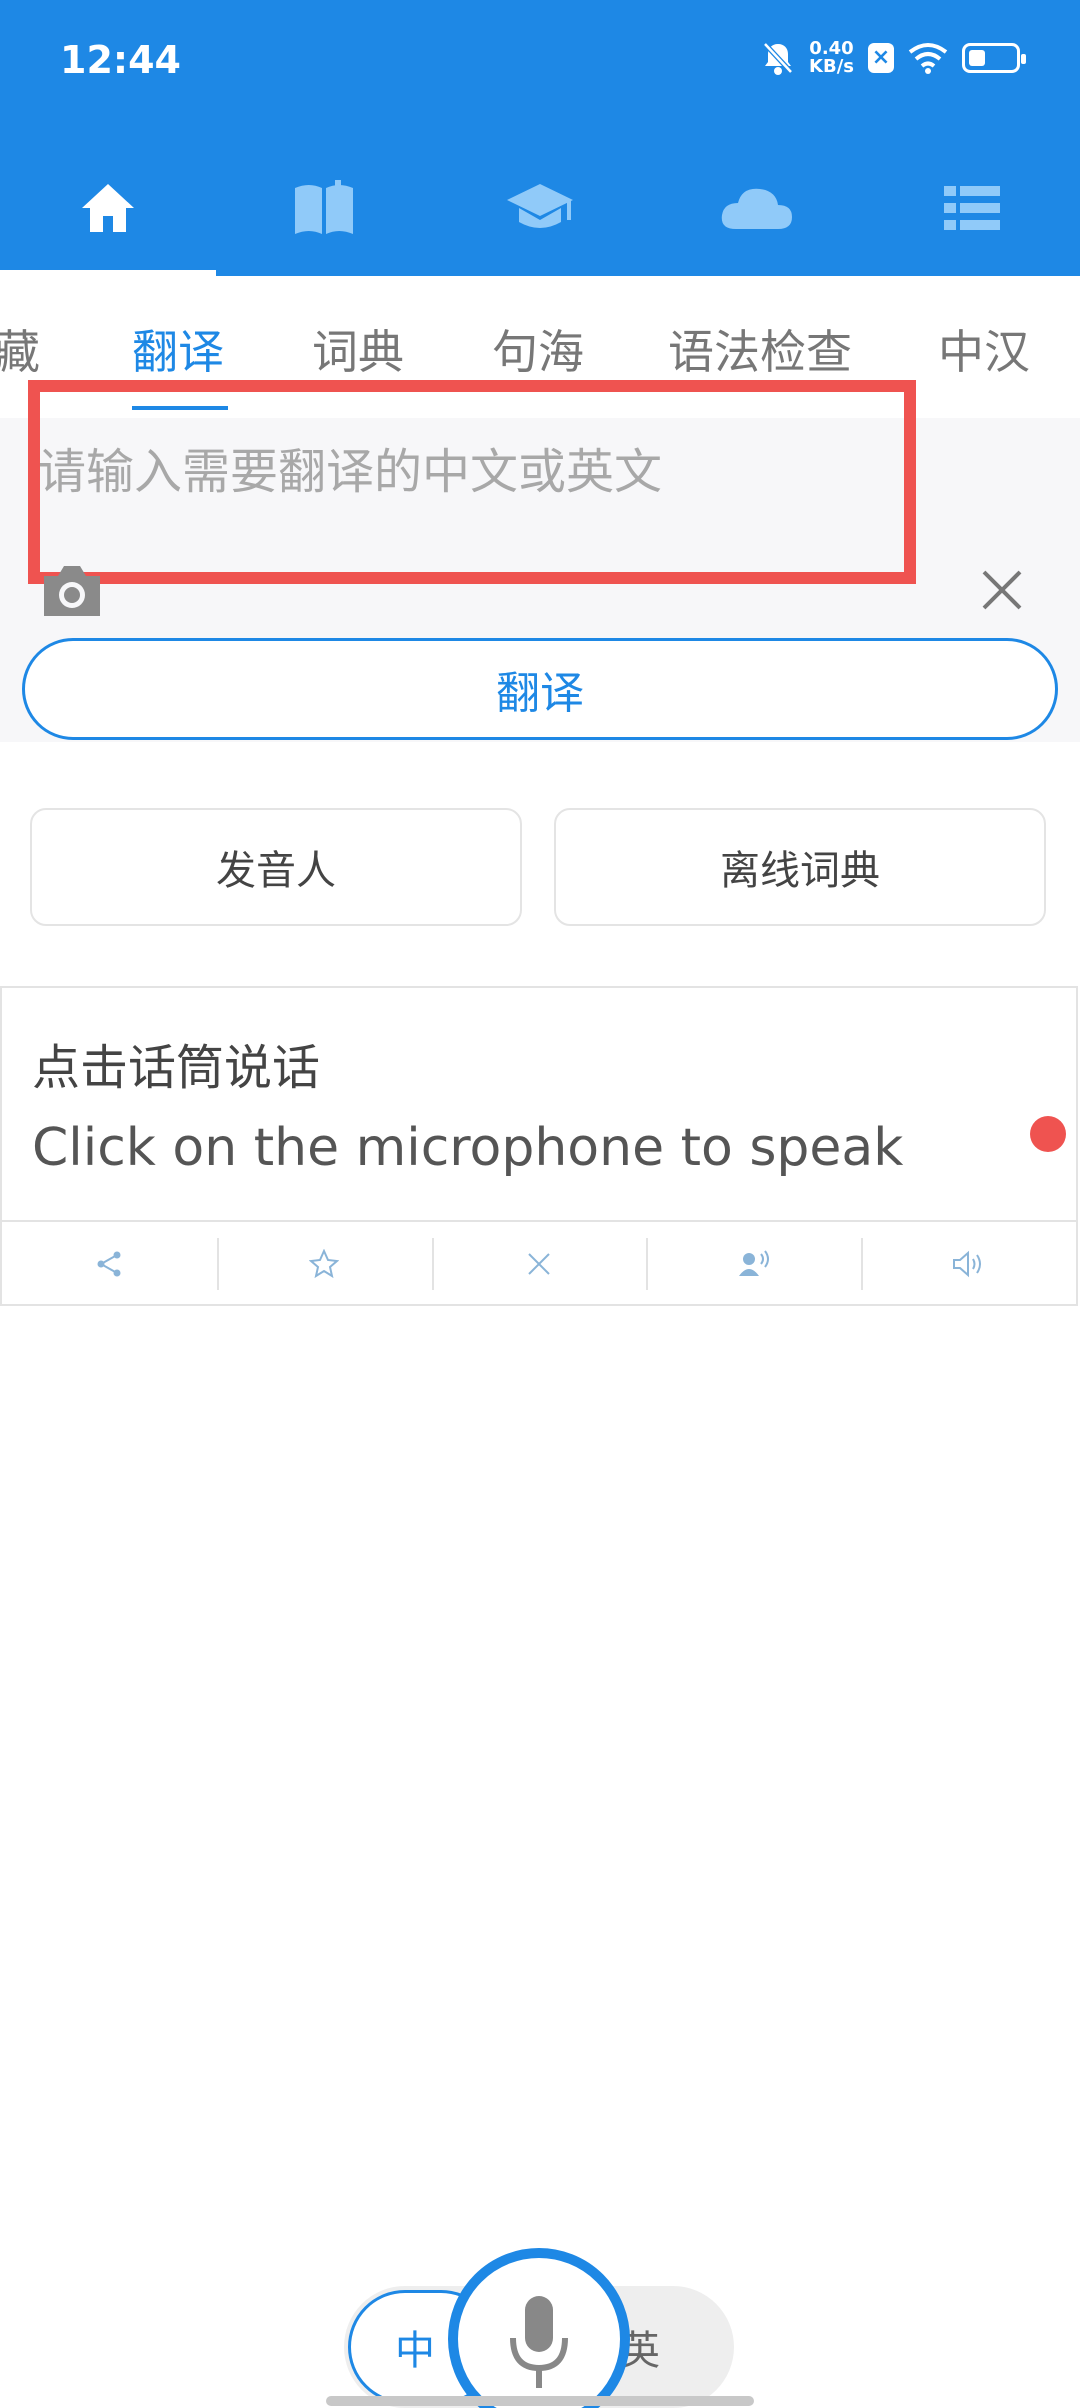 This screenshot has width=1080, height=2408. Describe the element at coordinates (778, 58) in the screenshot. I see `bell-off-icon` at that location.